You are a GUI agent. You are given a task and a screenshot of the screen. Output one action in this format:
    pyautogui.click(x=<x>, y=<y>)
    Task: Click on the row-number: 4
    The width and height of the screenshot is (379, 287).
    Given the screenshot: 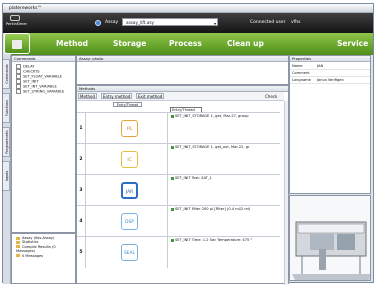 What is the action you would take?
    pyautogui.click(x=81, y=221)
    